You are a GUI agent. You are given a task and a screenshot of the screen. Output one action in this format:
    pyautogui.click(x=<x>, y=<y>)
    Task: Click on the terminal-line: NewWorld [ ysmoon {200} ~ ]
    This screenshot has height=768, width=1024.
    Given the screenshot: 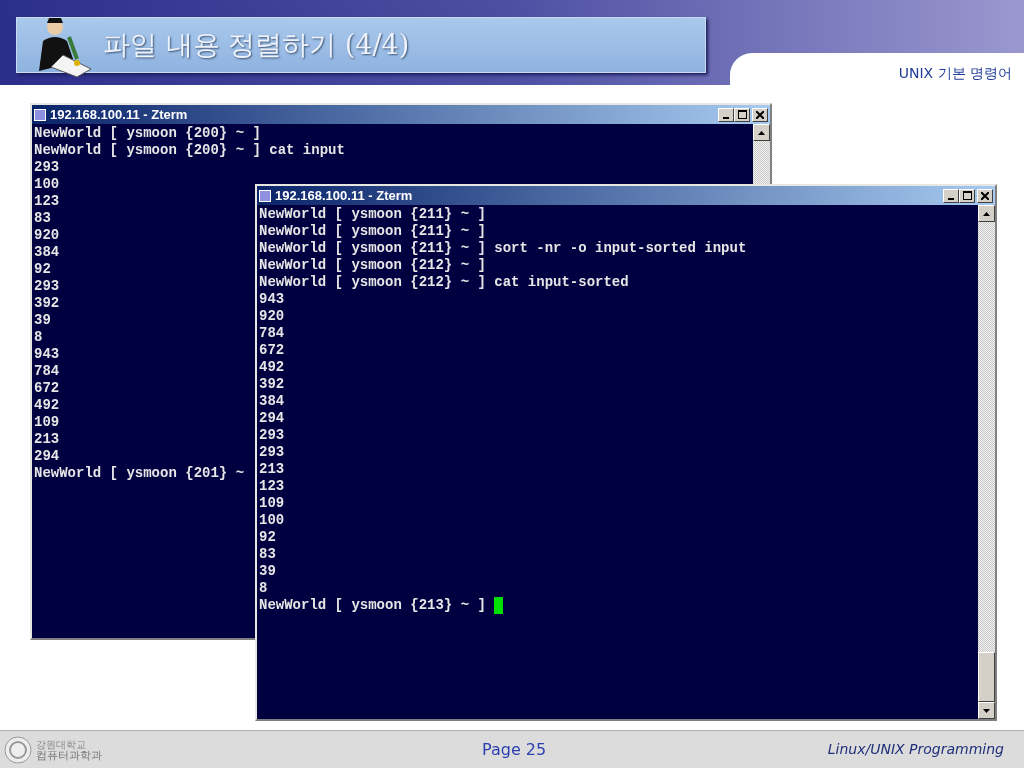 What is the action you would take?
    pyautogui.click(x=147, y=133)
    